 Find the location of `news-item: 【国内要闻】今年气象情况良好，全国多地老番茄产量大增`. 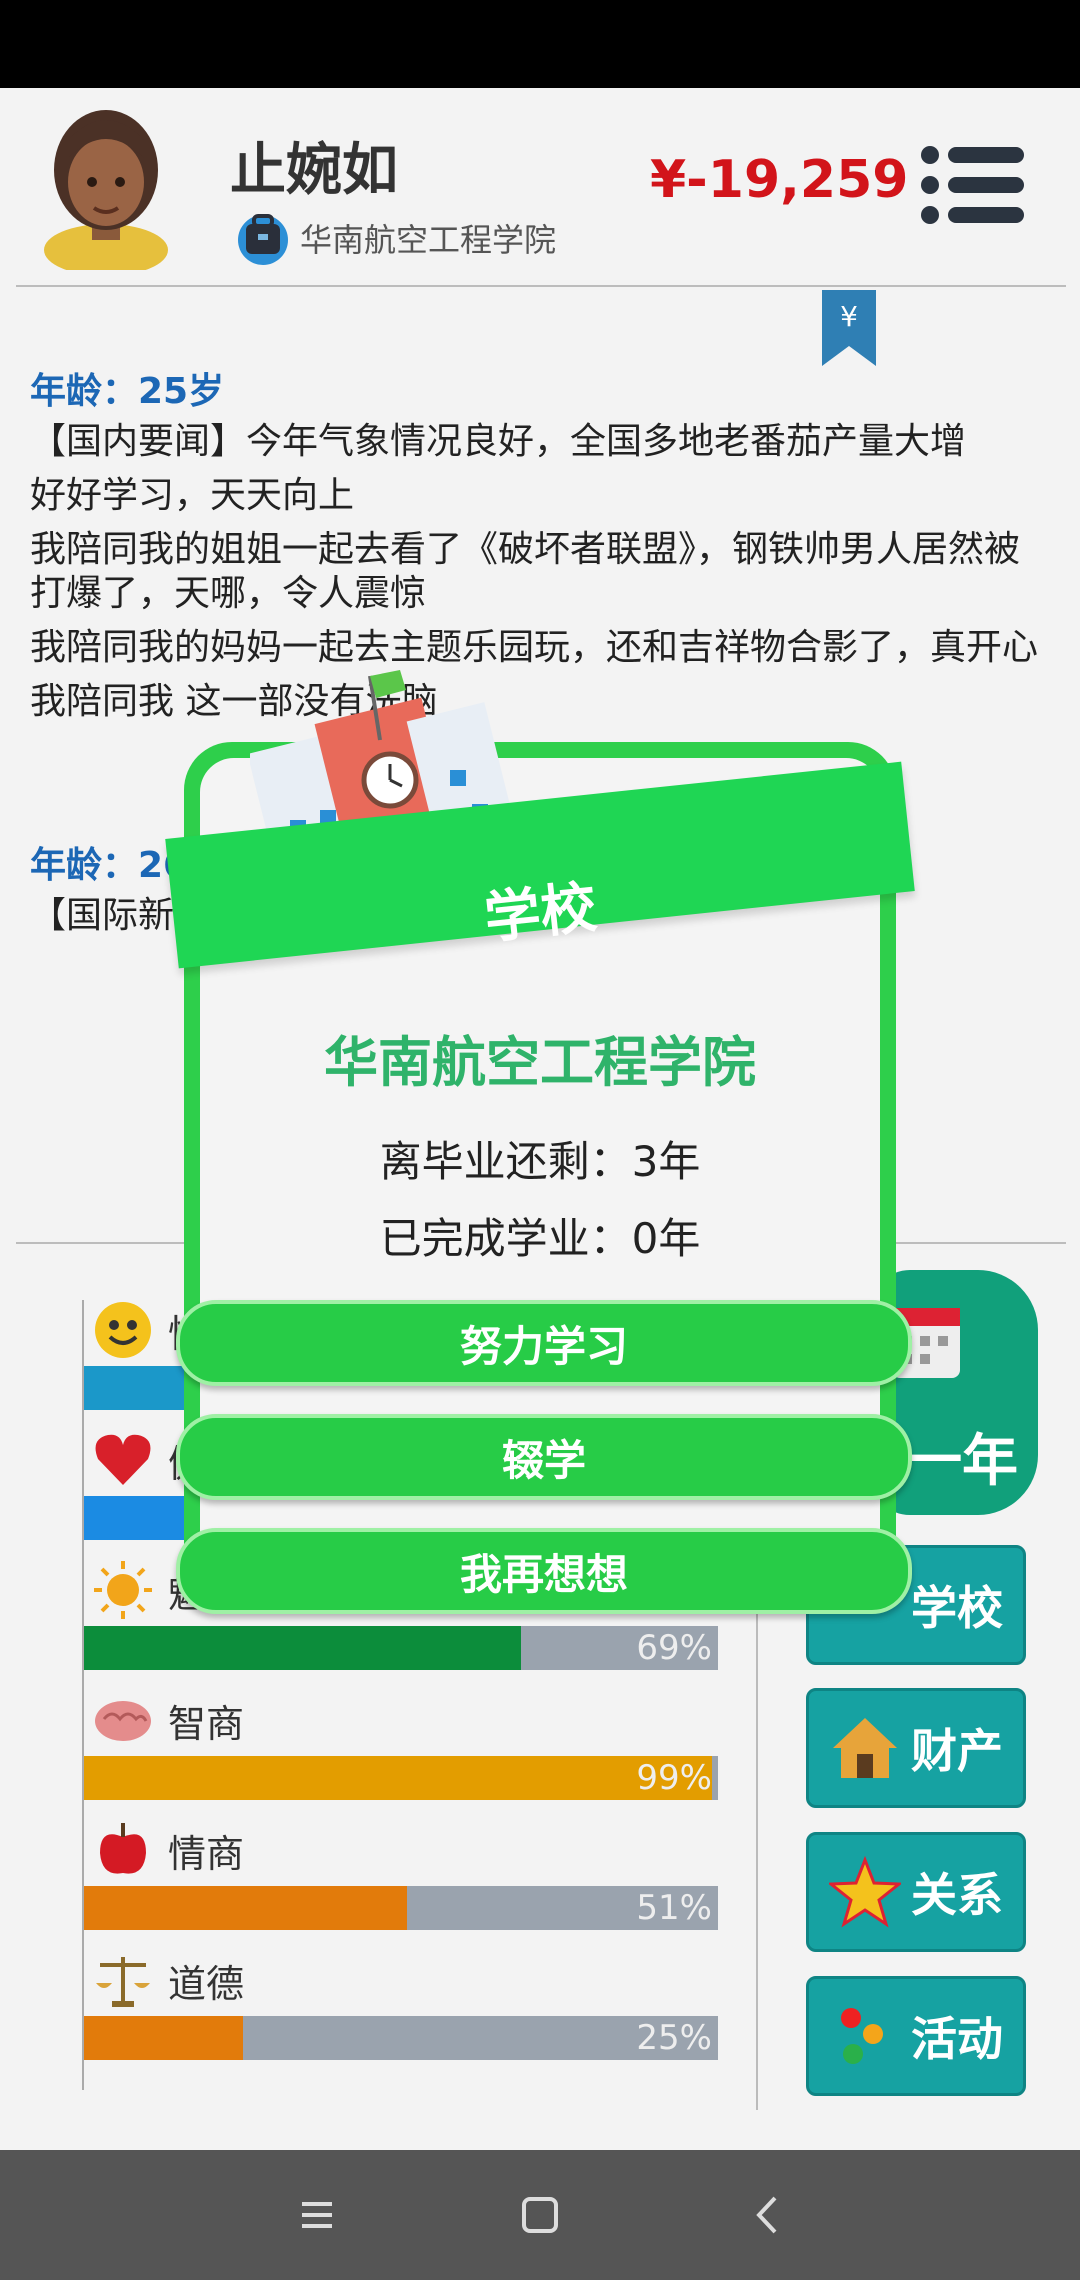

news-item: 【国内要闻】今年气象情况良好，全国多地老番茄产量大增 is located at coordinates (498, 441).